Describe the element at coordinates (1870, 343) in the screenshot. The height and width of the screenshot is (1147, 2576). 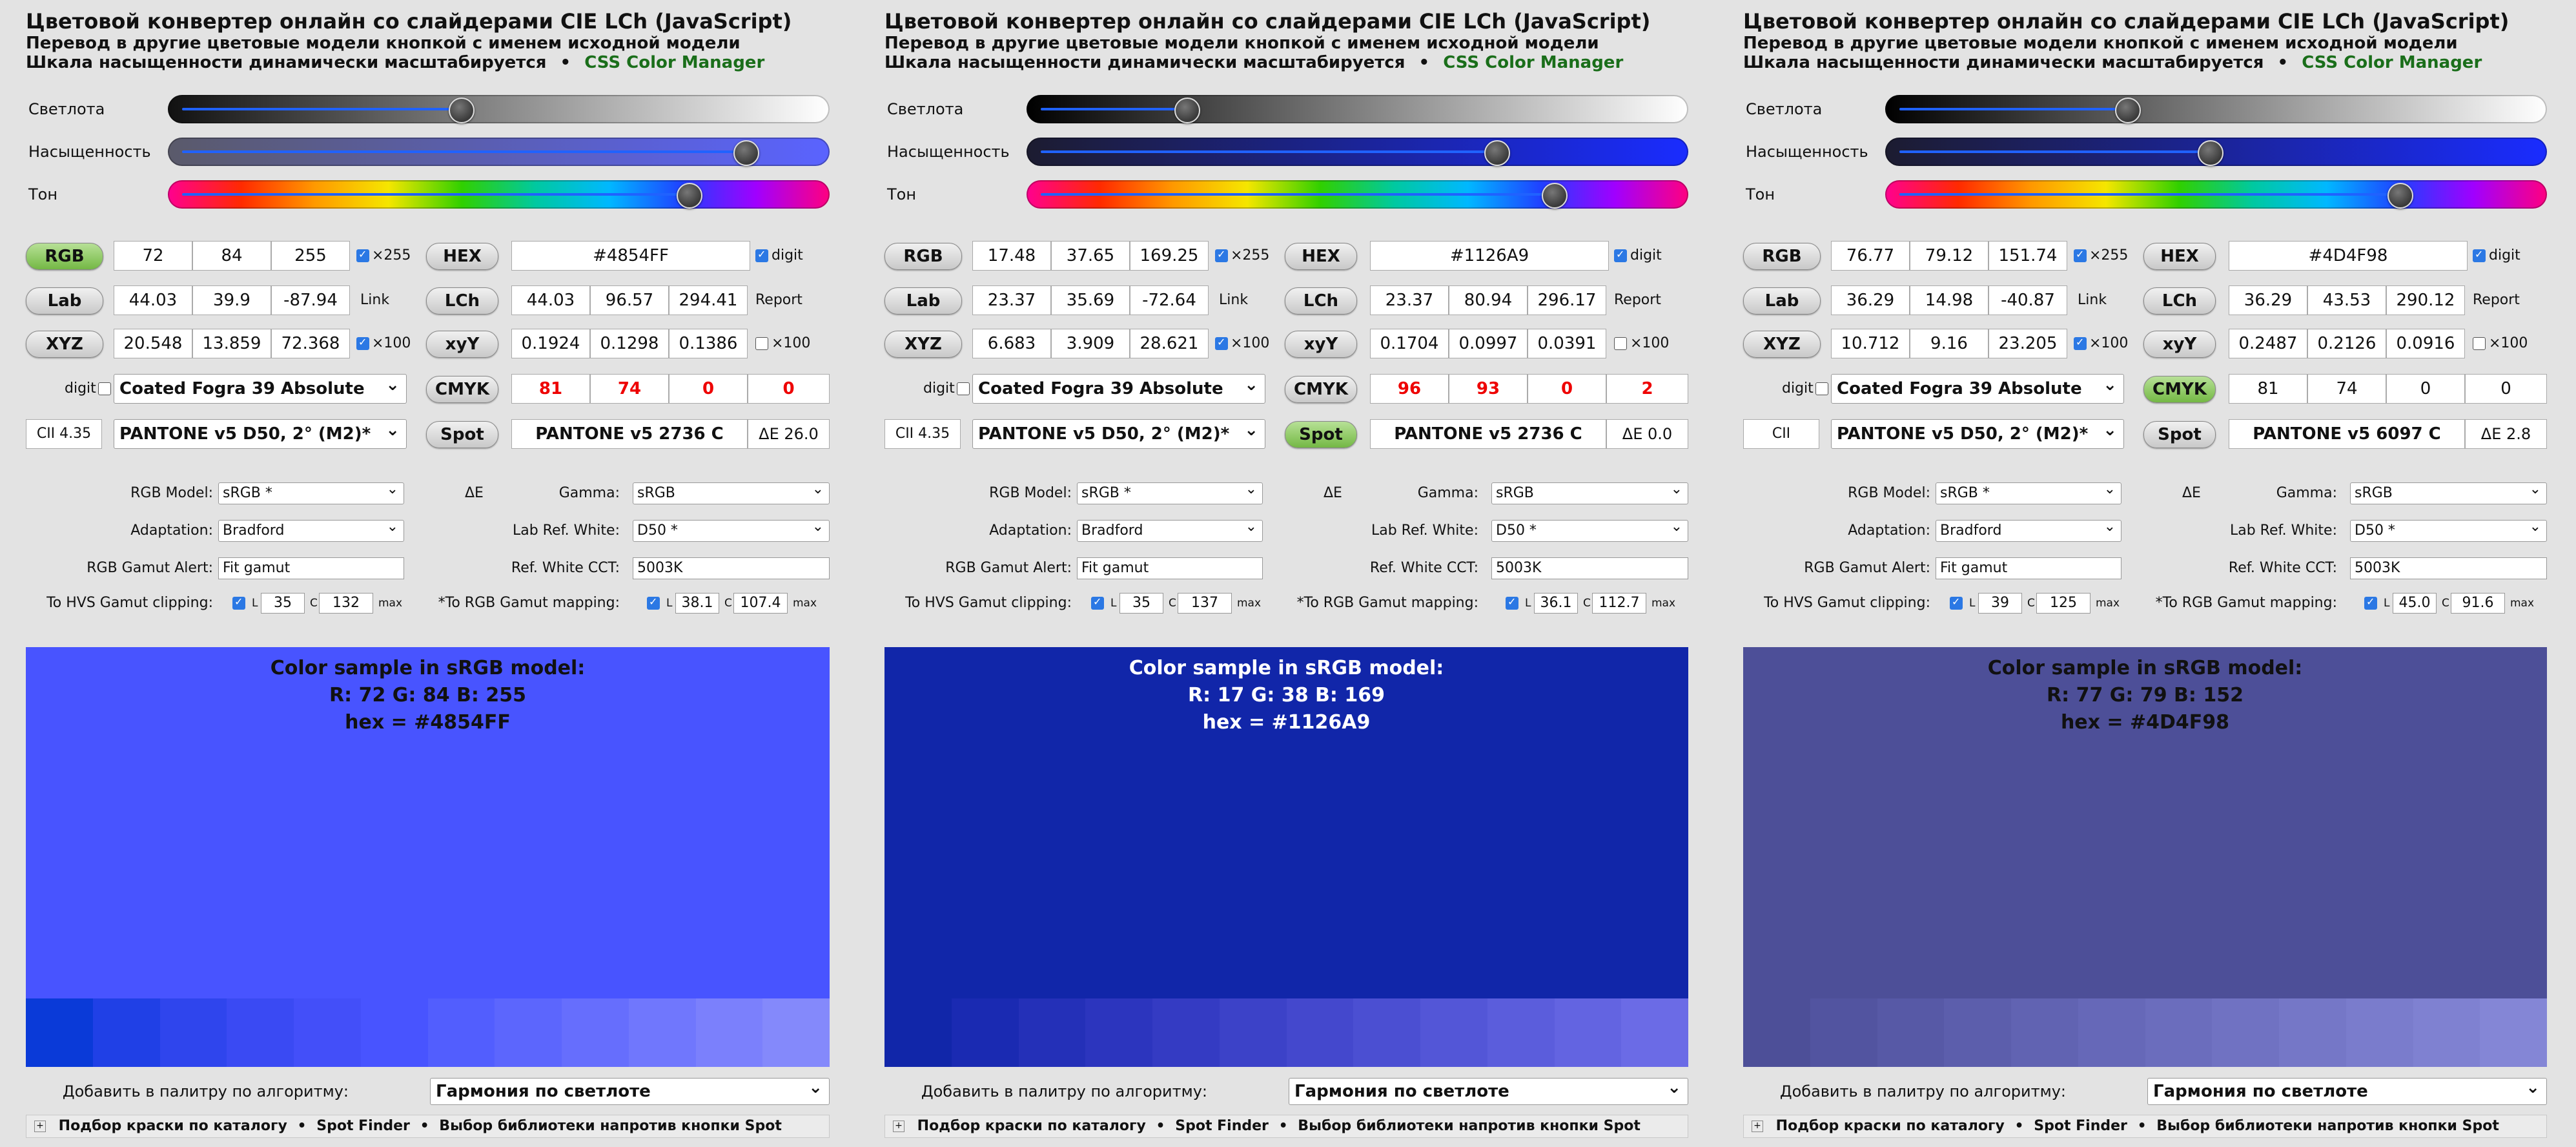
I see `xyz-x-field: 10.712` at that location.